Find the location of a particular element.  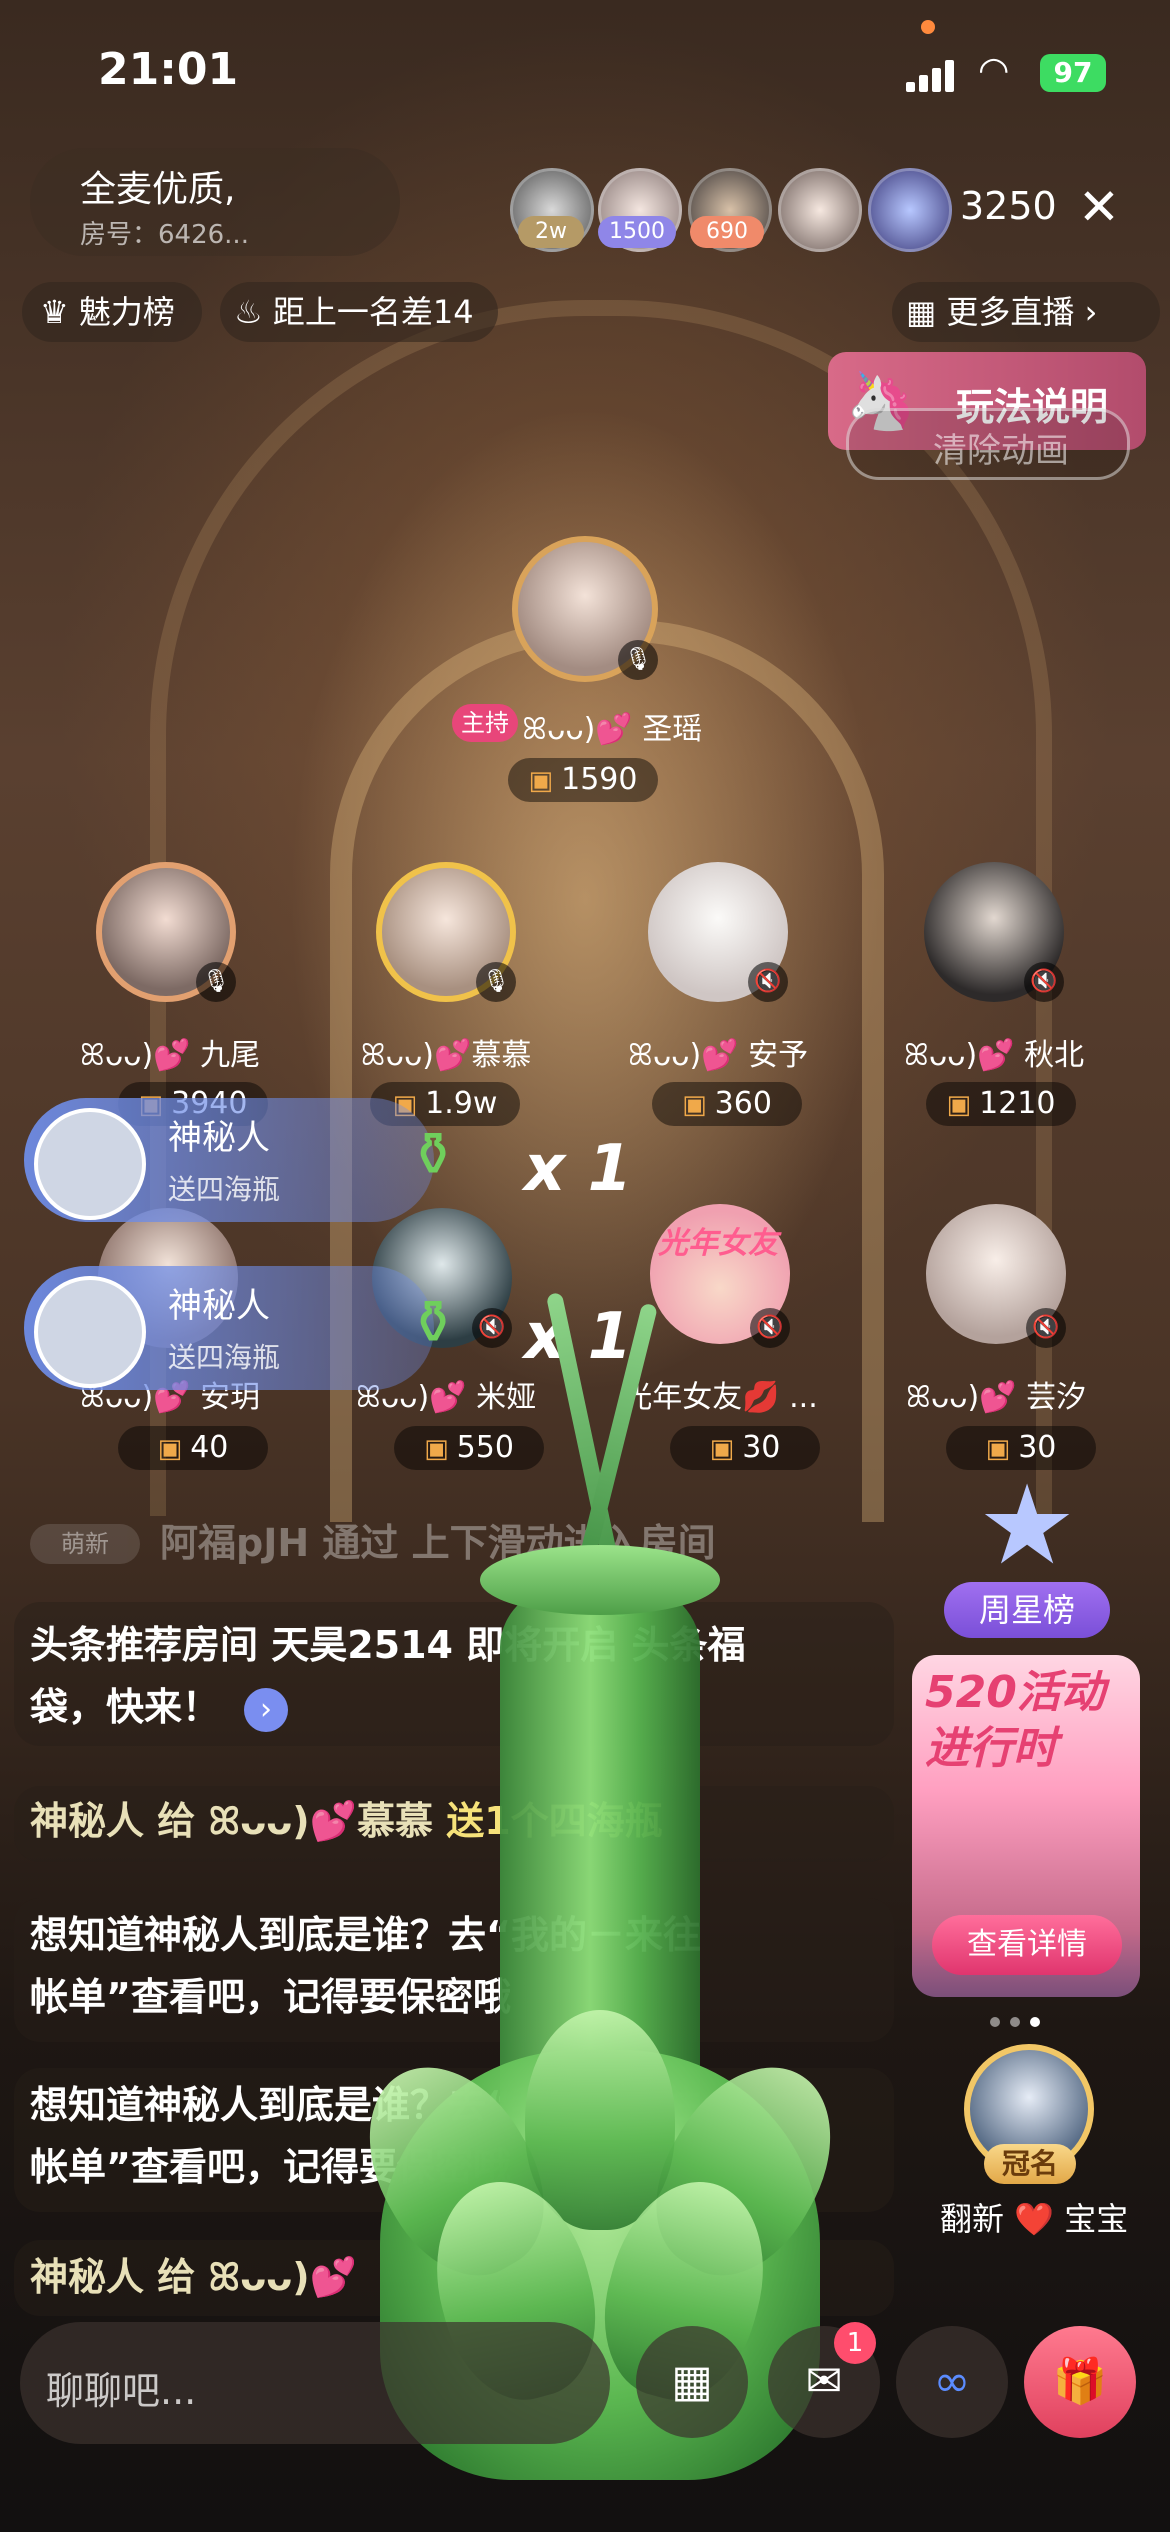

more-live-label: 更多直播 is located at coordinates (1010, 312).